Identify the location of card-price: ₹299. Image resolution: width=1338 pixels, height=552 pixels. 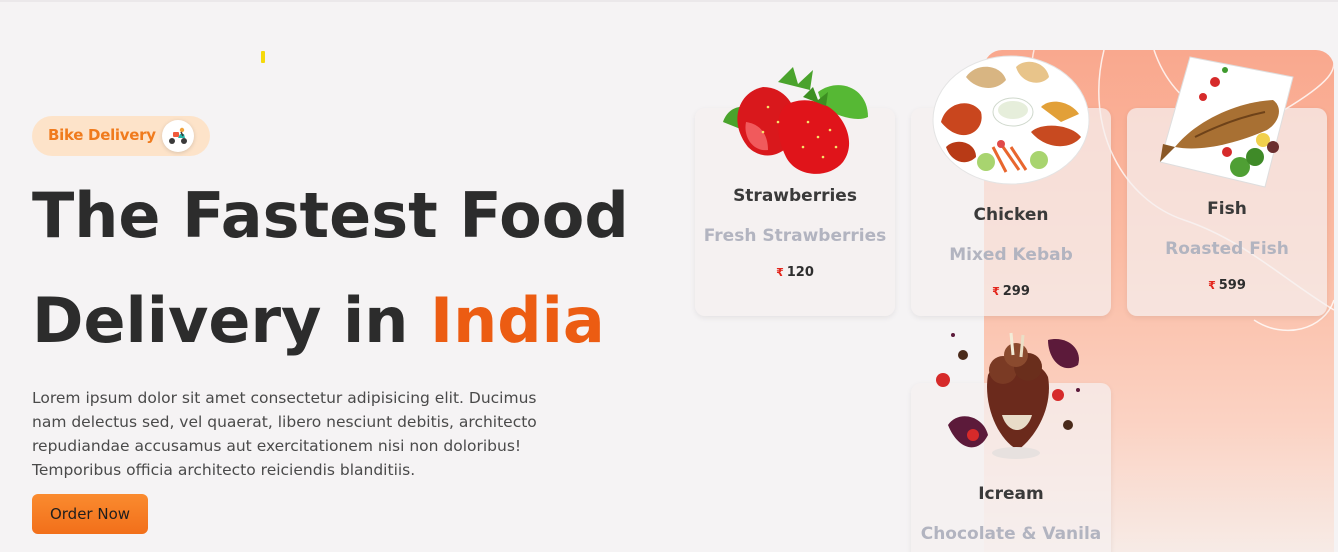
(1011, 291).